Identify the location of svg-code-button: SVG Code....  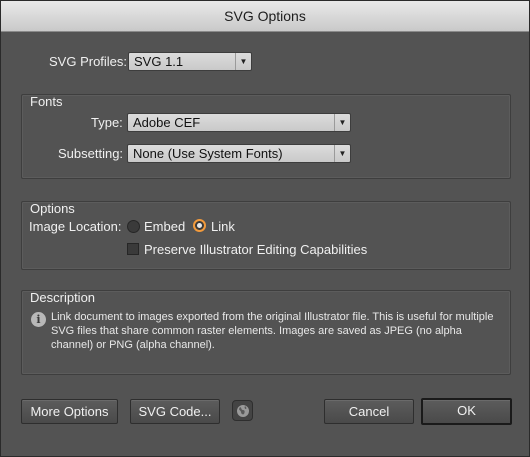
(175, 411).